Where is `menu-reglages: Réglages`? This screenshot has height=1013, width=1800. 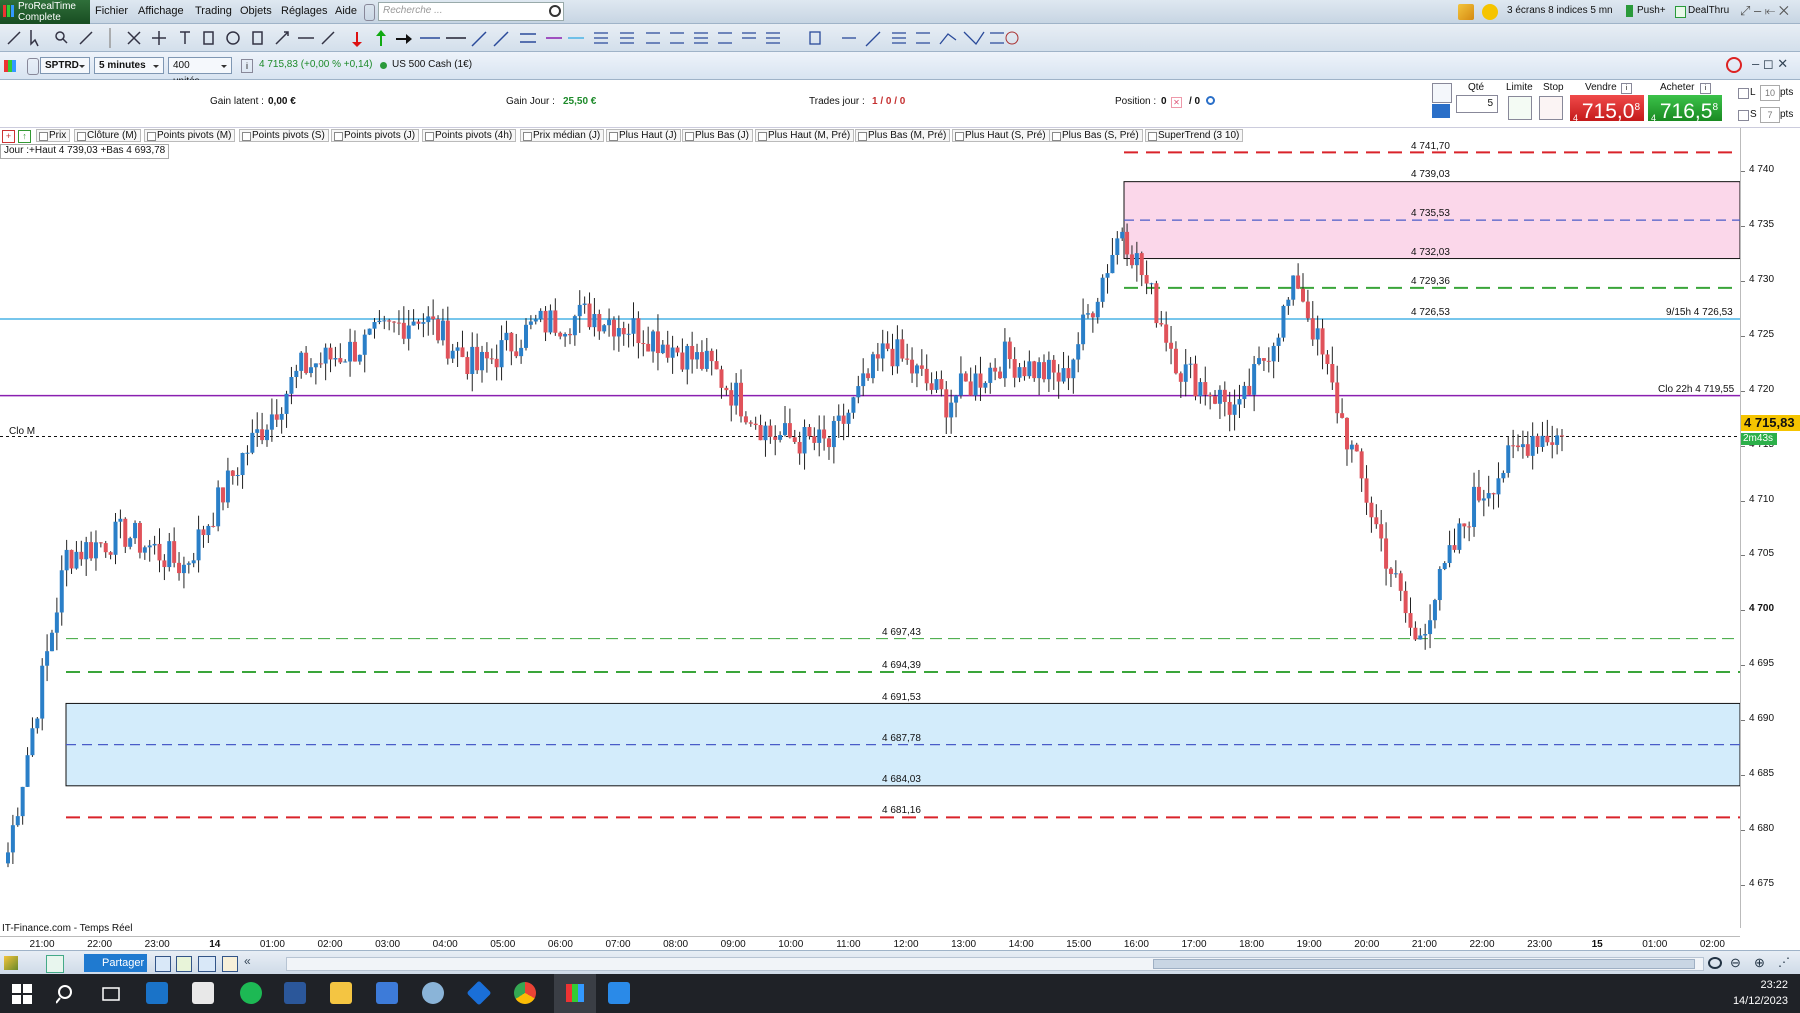
menu-reglages: Réglages is located at coordinates (304, 11).